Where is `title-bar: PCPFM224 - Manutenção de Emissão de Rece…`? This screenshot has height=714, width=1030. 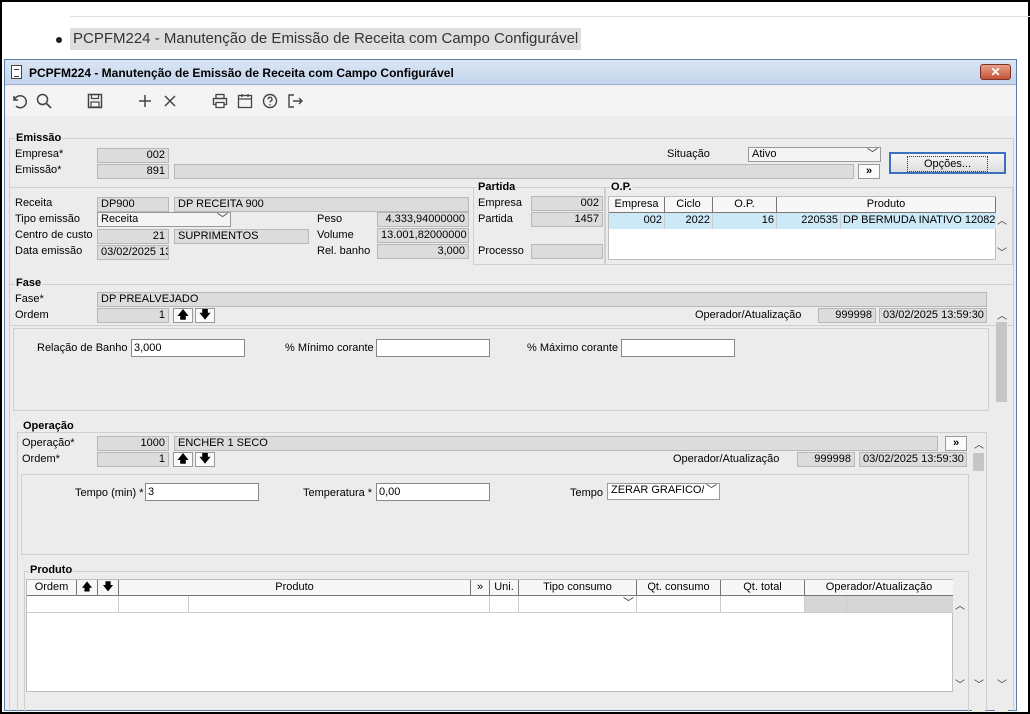
title-bar: PCPFM224 - Manutenção de Emissão de Rece… is located at coordinates (510, 72).